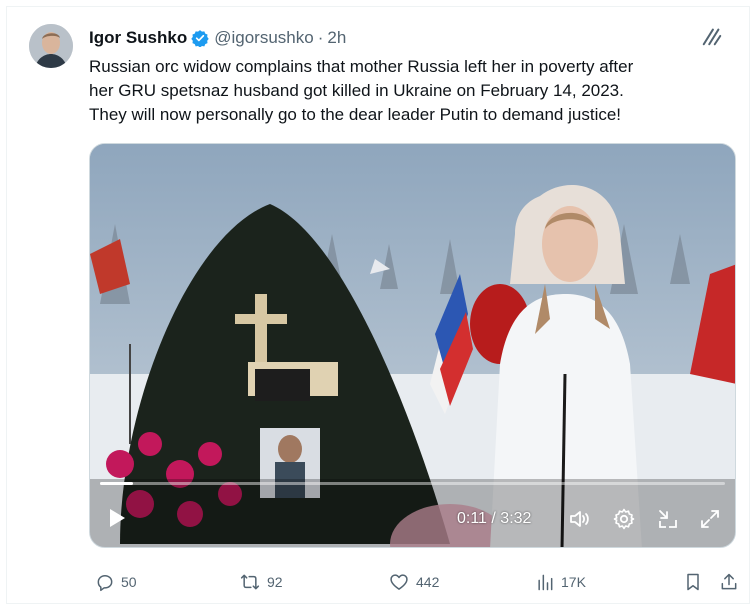  I want to click on repost-icon, so click(250, 582).